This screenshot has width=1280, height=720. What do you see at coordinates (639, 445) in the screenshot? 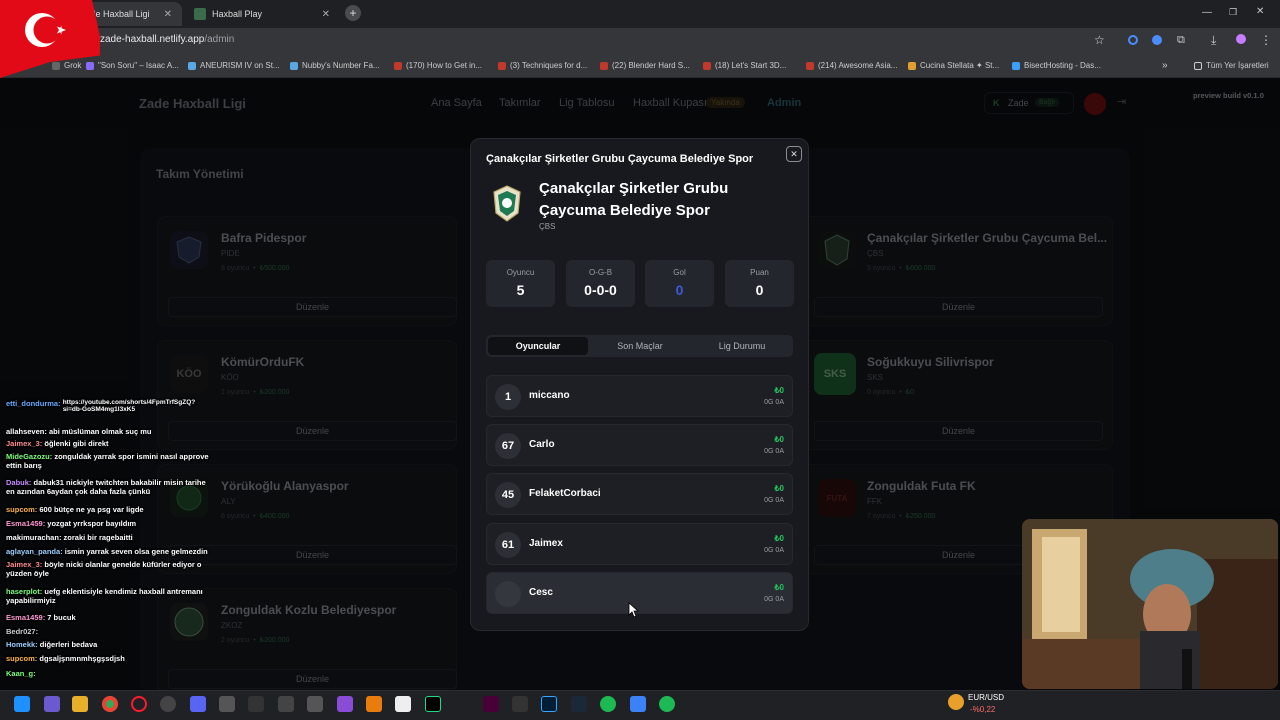
I see `player-row: 67 Carlo ₺0 0G 0A` at bounding box center [639, 445].